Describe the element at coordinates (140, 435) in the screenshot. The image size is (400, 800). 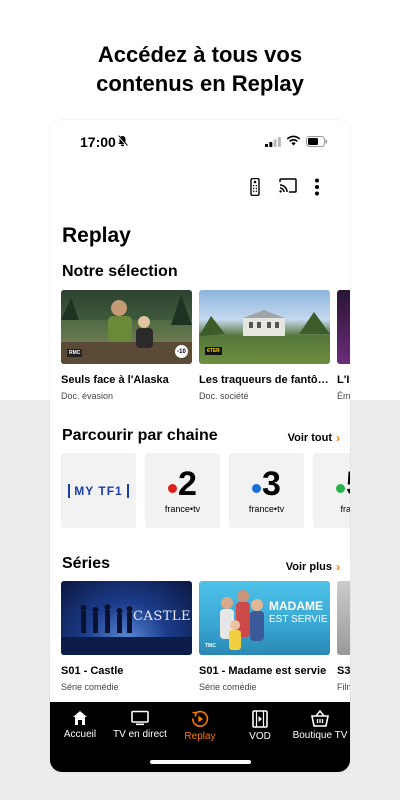
I see `section-title-channels: Parcourir par chaine` at that location.